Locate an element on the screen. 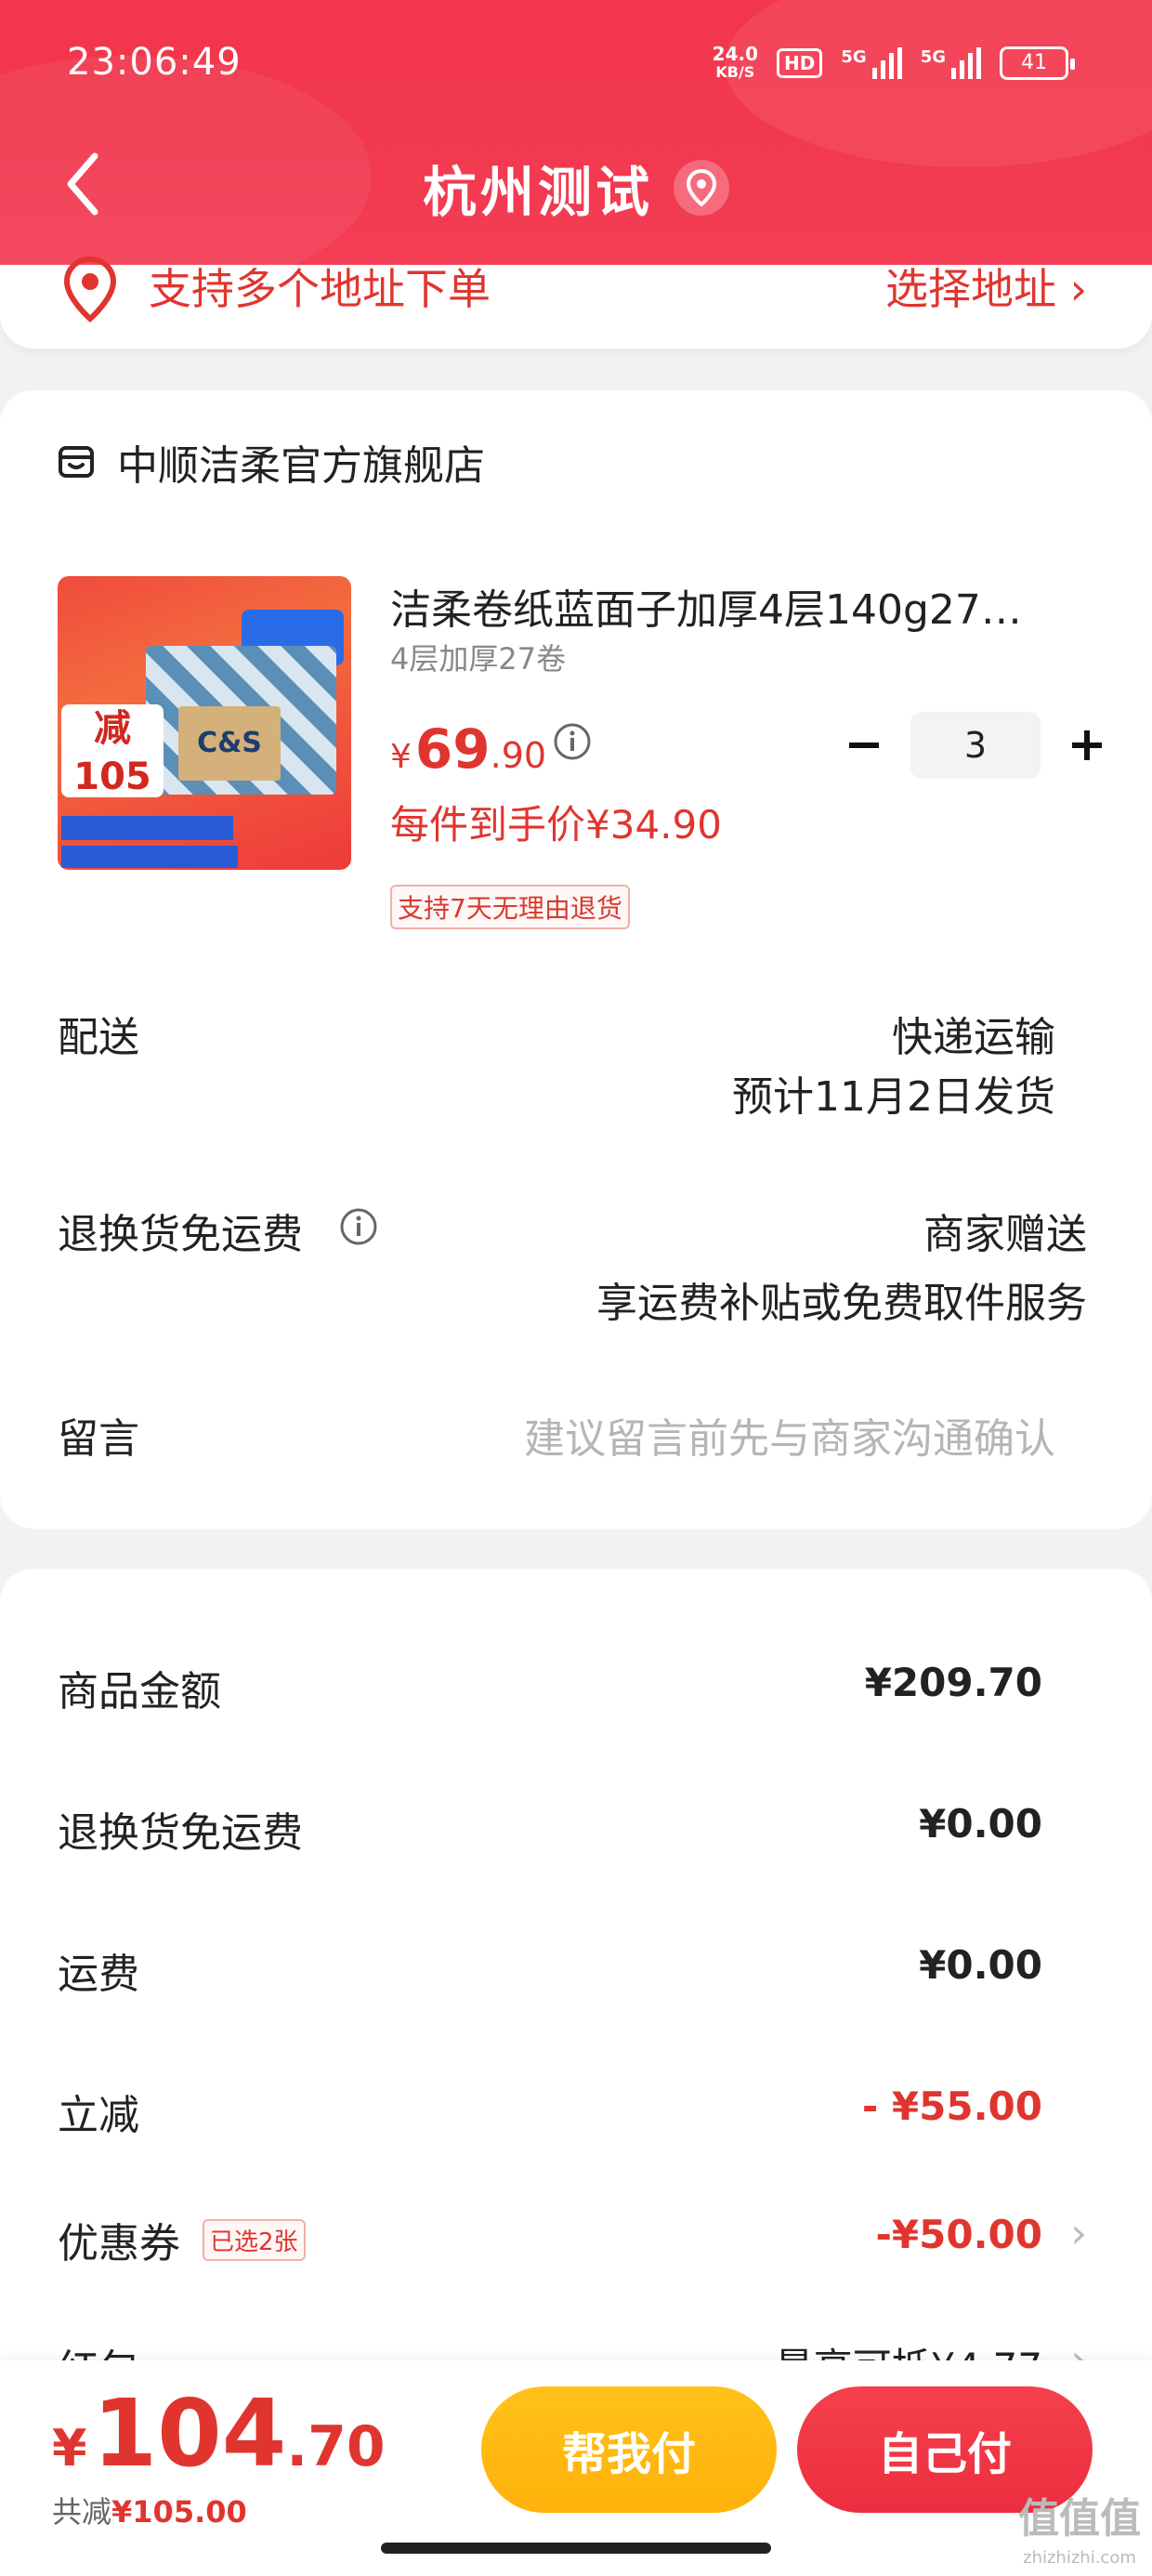 Image resolution: width=1152 pixels, height=2576 pixels. product-spec: 4层加厚27卷 is located at coordinates (478, 659).